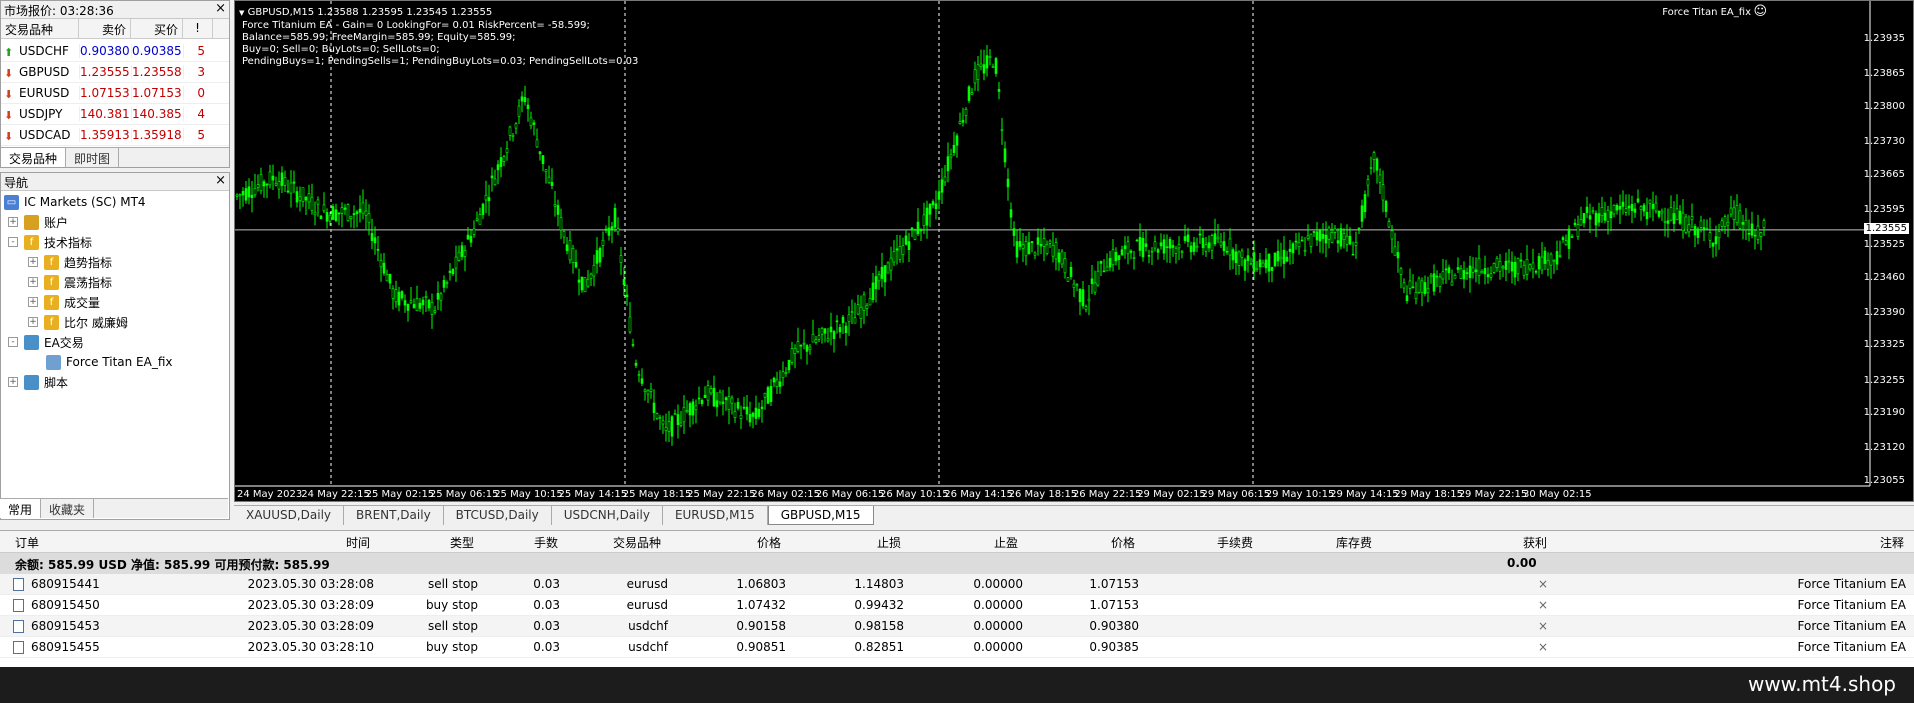 The width and height of the screenshot is (1914, 703). I want to click on tab-tick-chart: 即时图, so click(93, 157).